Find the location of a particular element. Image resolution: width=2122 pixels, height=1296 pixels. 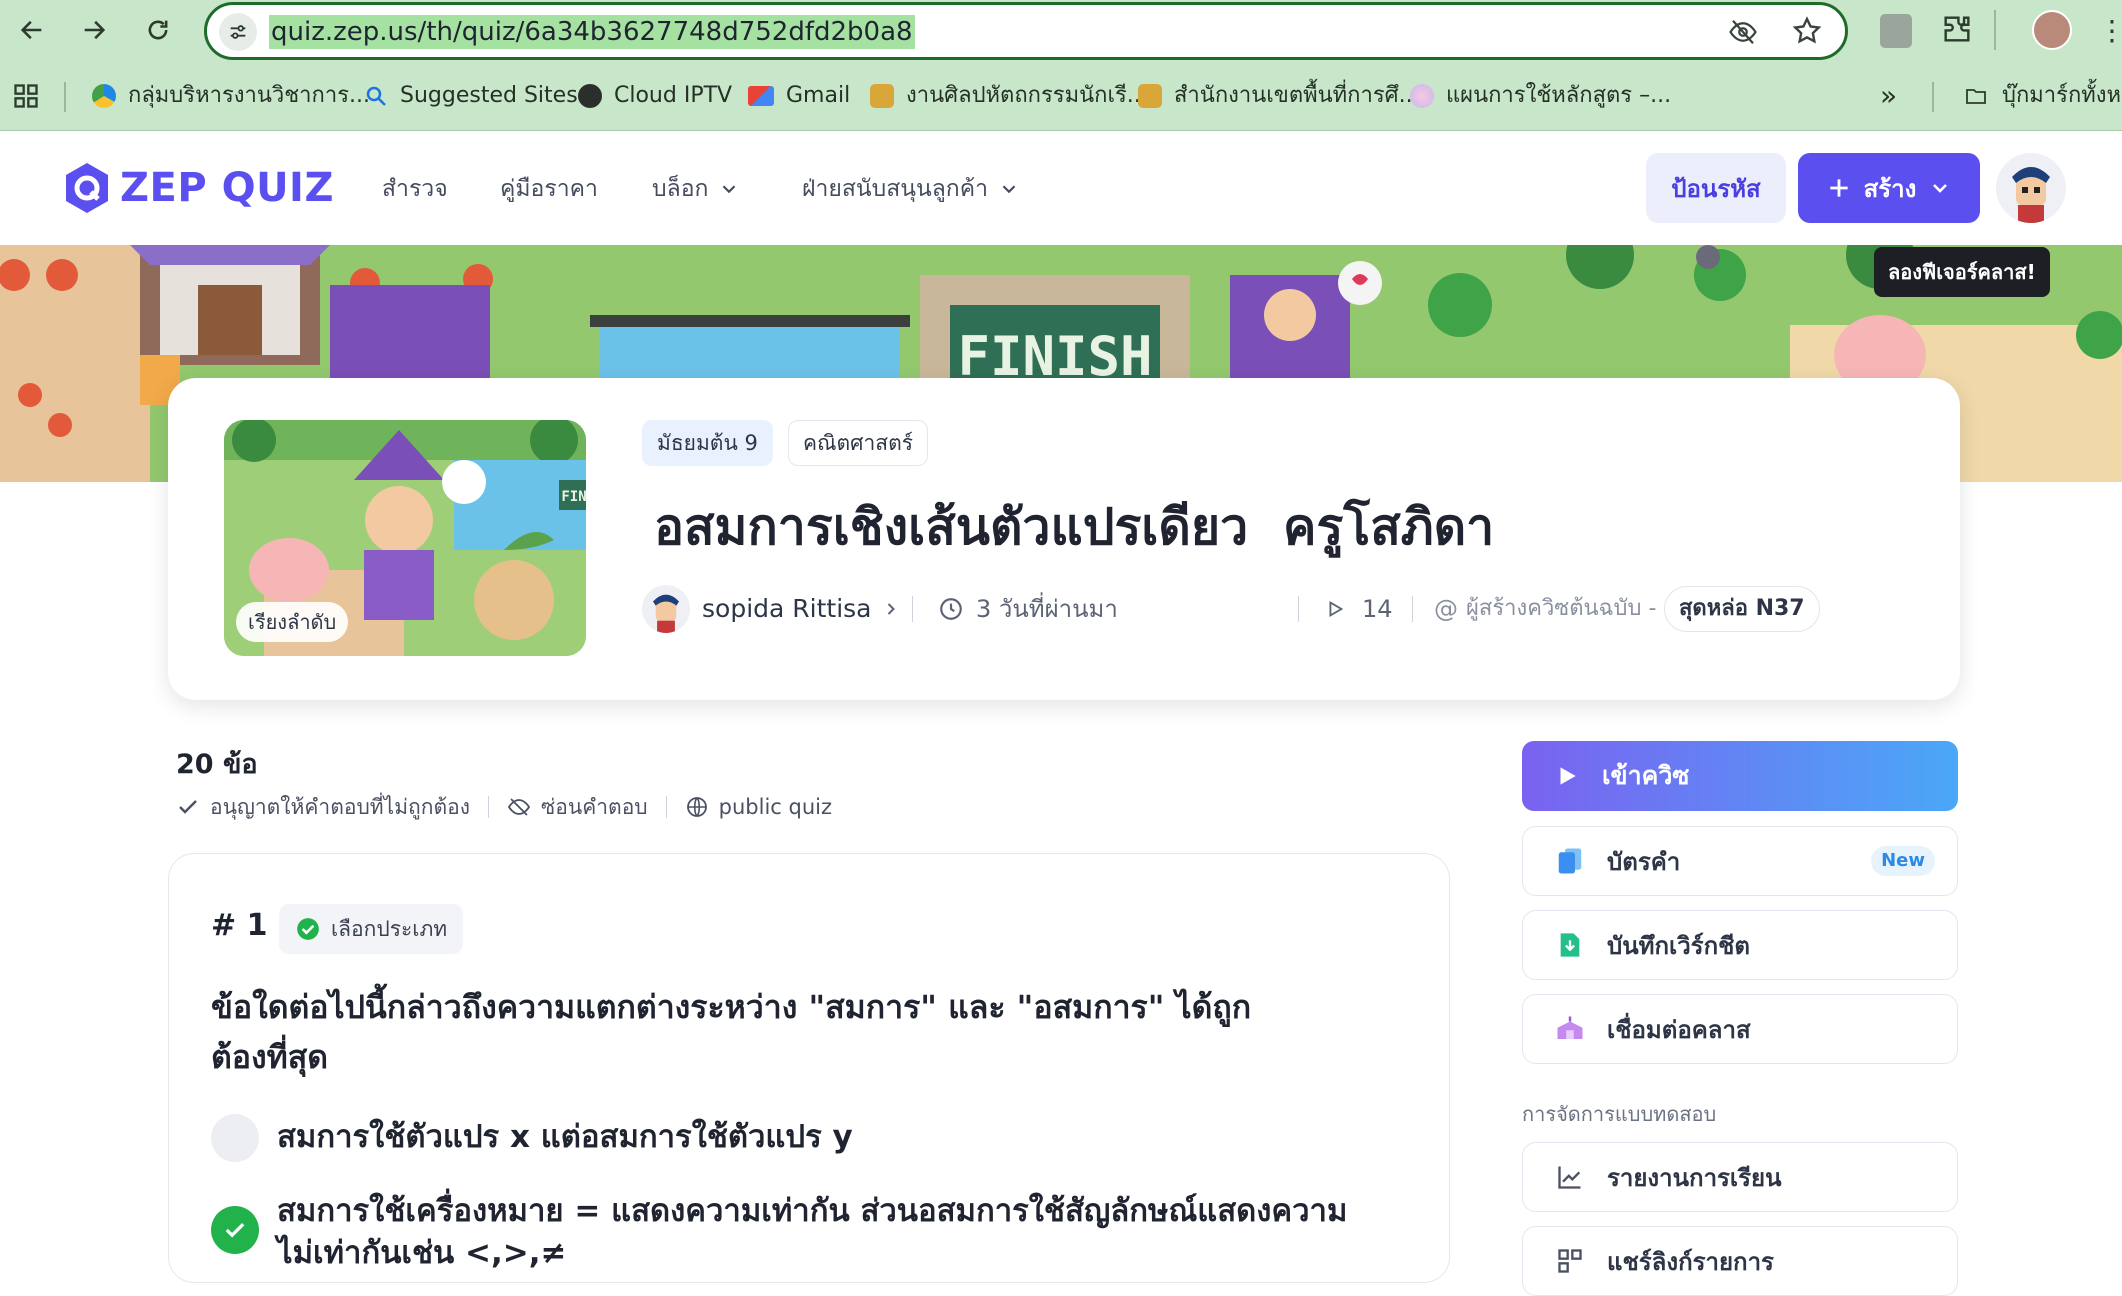

author-link: sopida Rittisa is located at coordinates (771, 609).